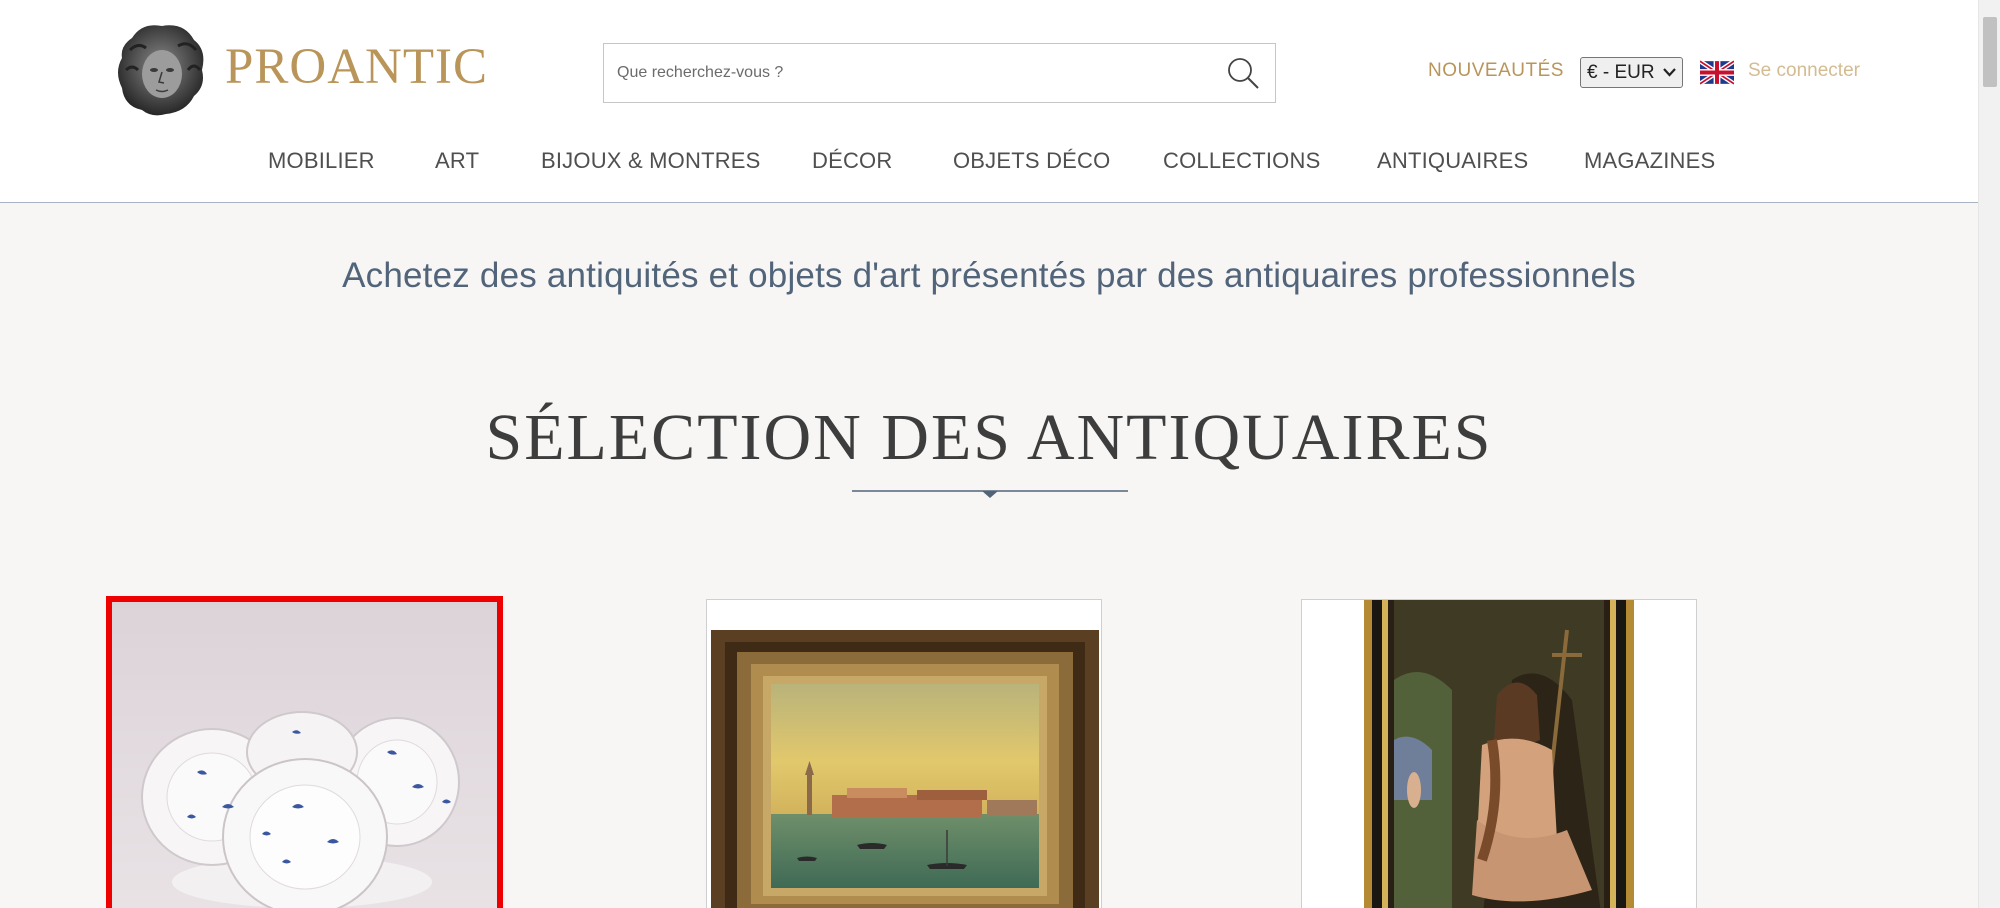  What do you see at coordinates (1621, 72) in the screenshot?
I see `currency-selected-value: € - EUR` at bounding box center [1621, 72].